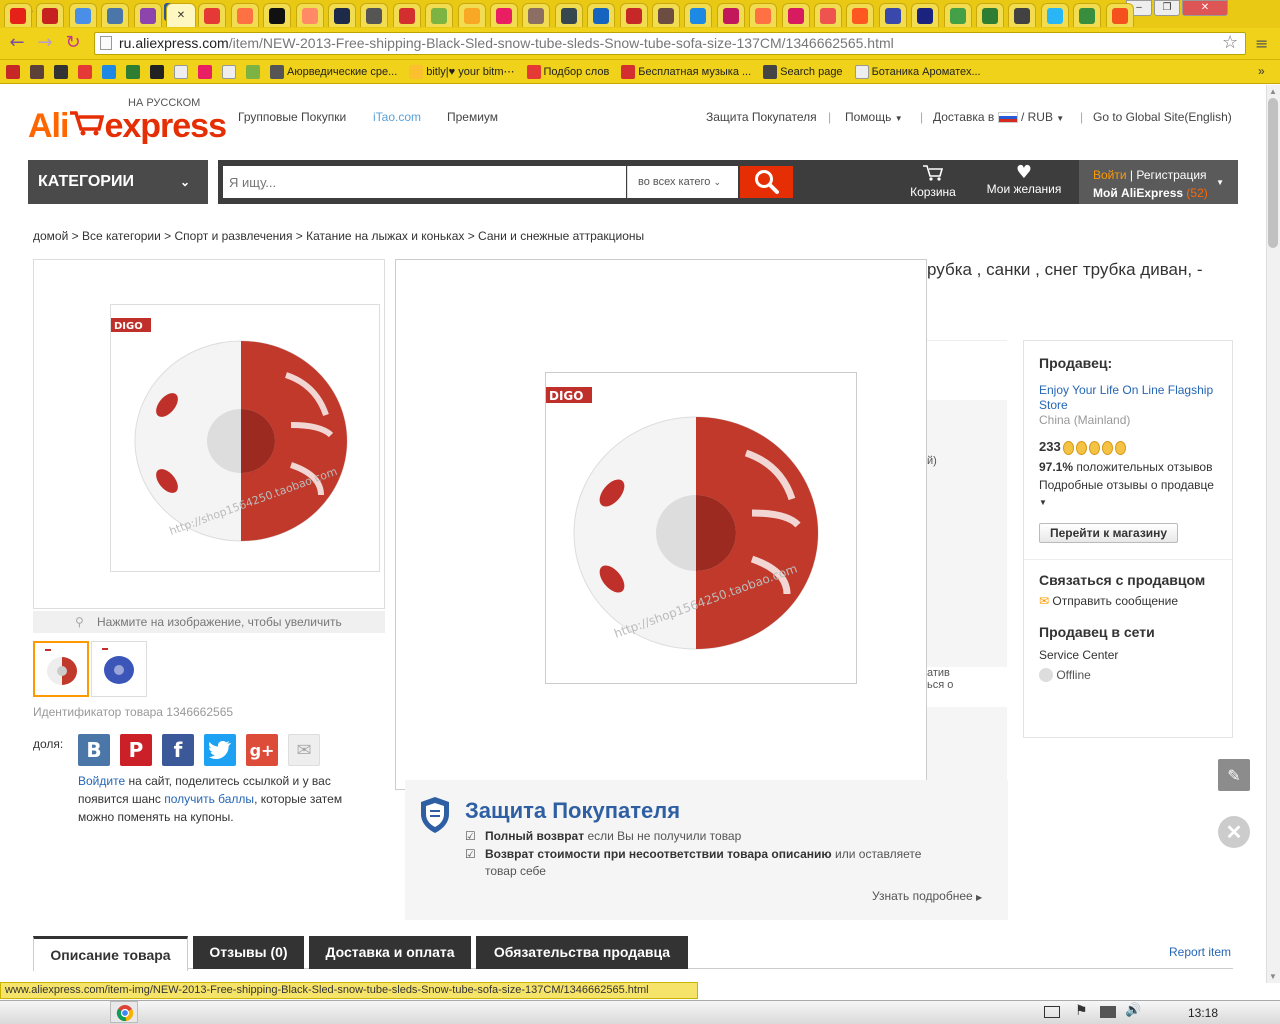 The height and width of the screenshot is (1024, 1280). I want to click on cart-button: Корзина, so click(933, 181).